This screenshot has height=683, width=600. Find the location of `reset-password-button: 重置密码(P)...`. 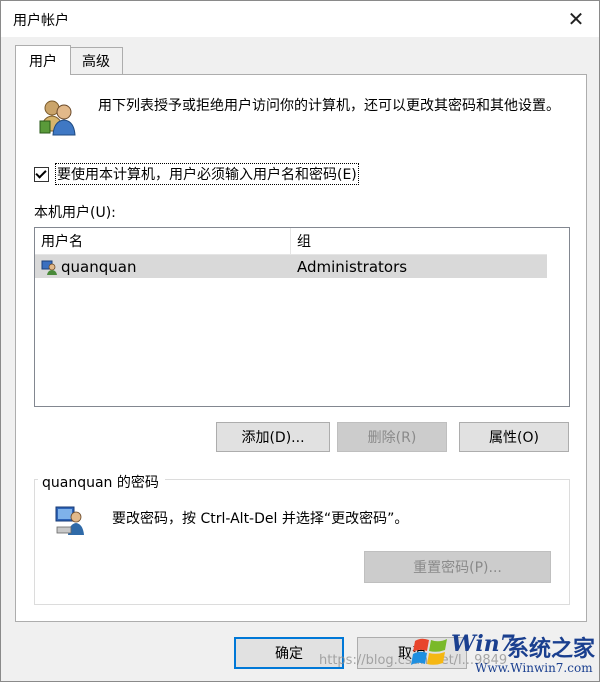

reset-password-button: 重置密码(P)... is located at coordinates (457, 567).